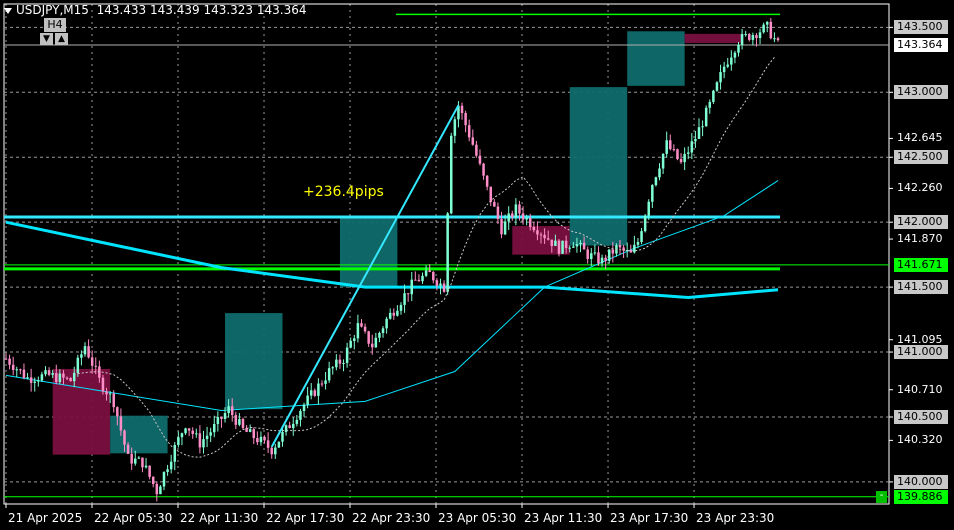 Image resolution: width=954 pixels, height=530 pixels. What do you see at coordinates (921, 222) in the screenshot?
I see `price-axis-label: 142.000` at bounding box center [921, 222].